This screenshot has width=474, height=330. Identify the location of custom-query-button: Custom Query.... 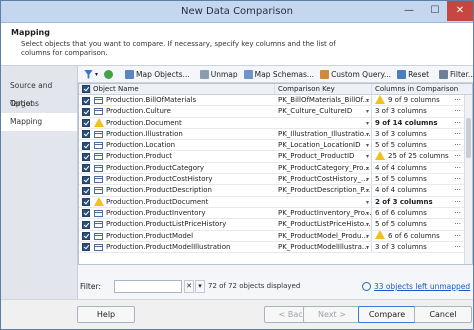
(355, 74).